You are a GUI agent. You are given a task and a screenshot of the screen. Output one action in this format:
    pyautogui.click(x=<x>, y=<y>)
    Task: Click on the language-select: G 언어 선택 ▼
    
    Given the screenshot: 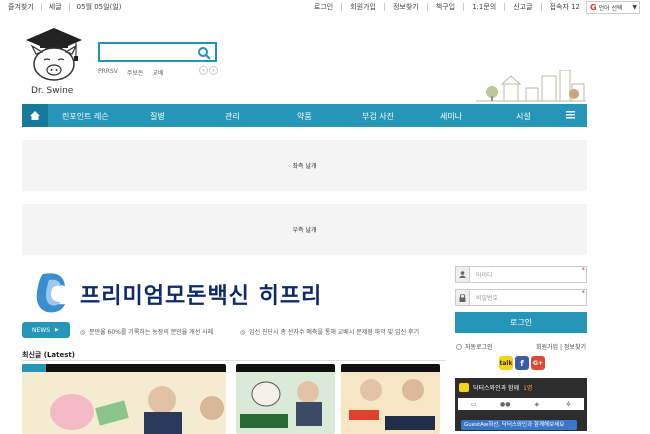 What is the action you would take?
    pyautogui.click(x=613, y=7)
    